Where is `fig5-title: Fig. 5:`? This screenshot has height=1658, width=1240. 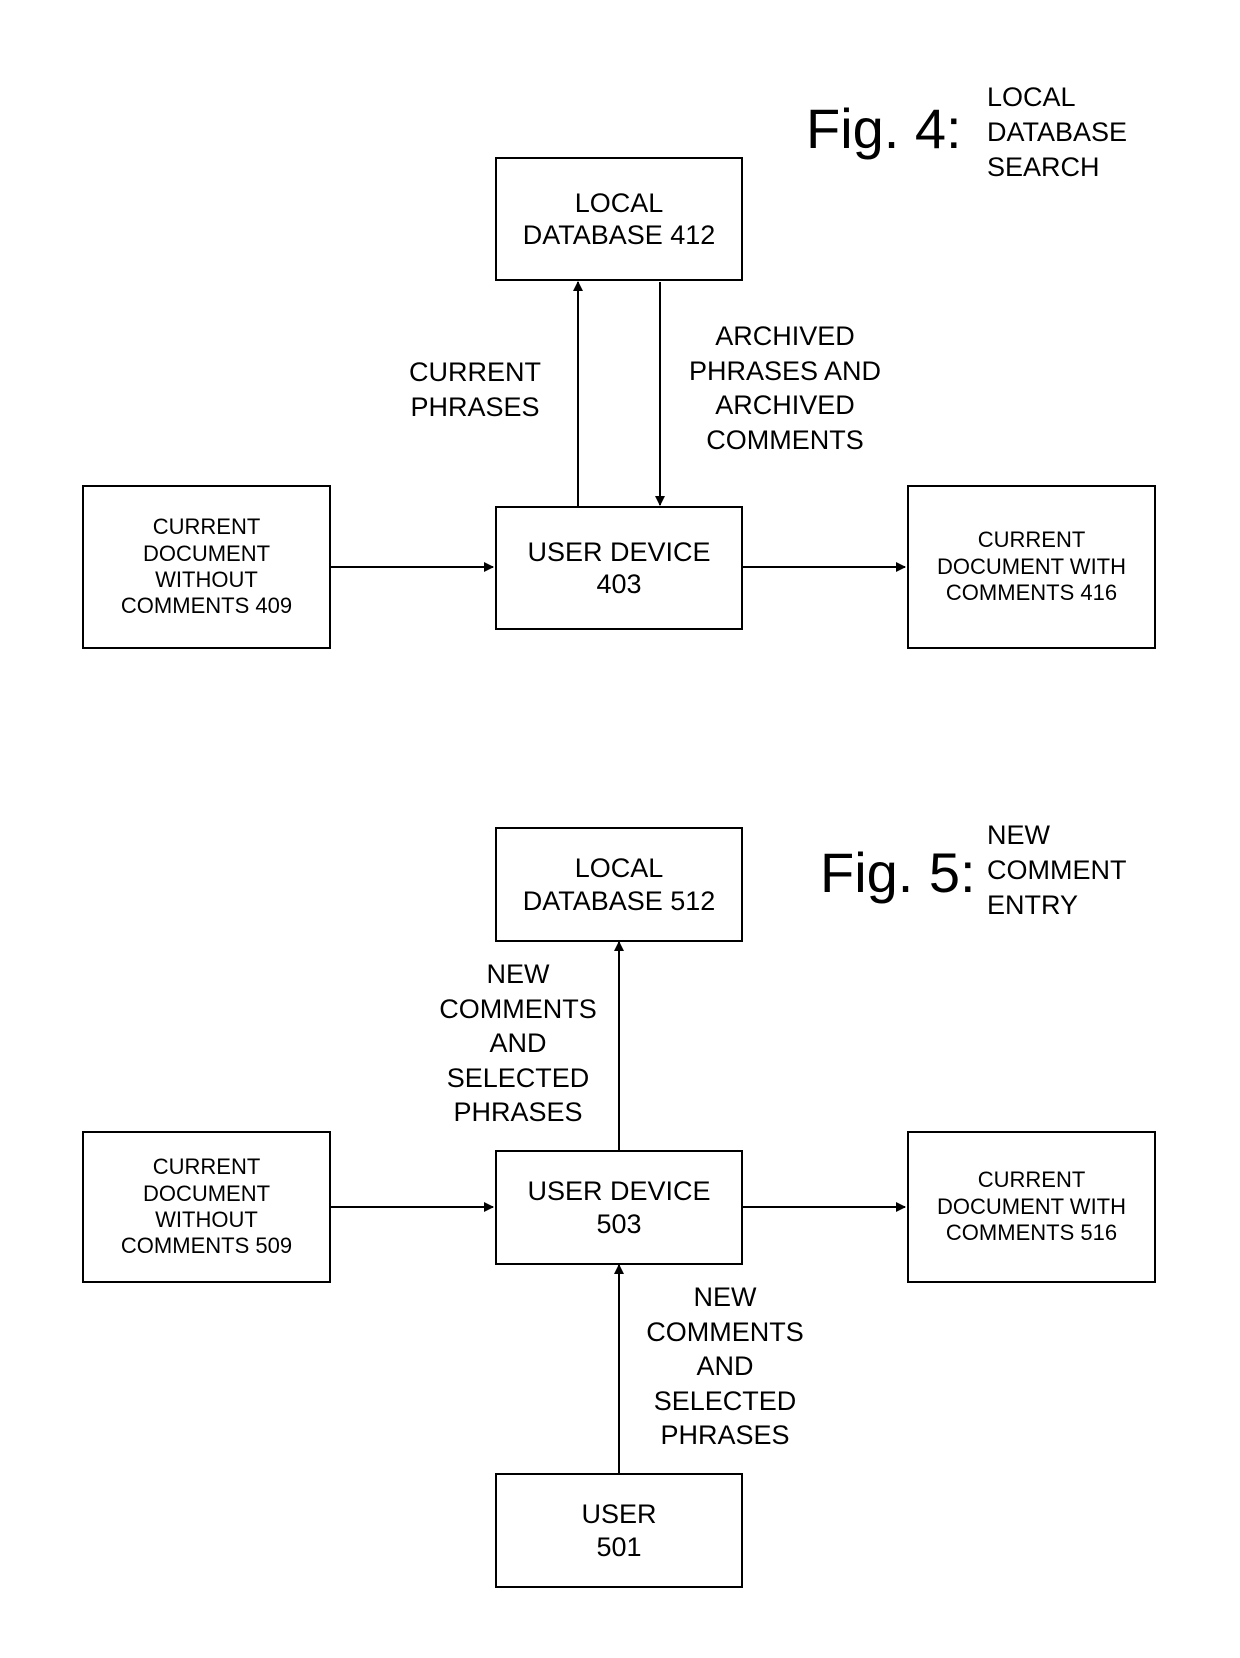
fig5-title: Fig. 5: is located at coordinates (898, 872).